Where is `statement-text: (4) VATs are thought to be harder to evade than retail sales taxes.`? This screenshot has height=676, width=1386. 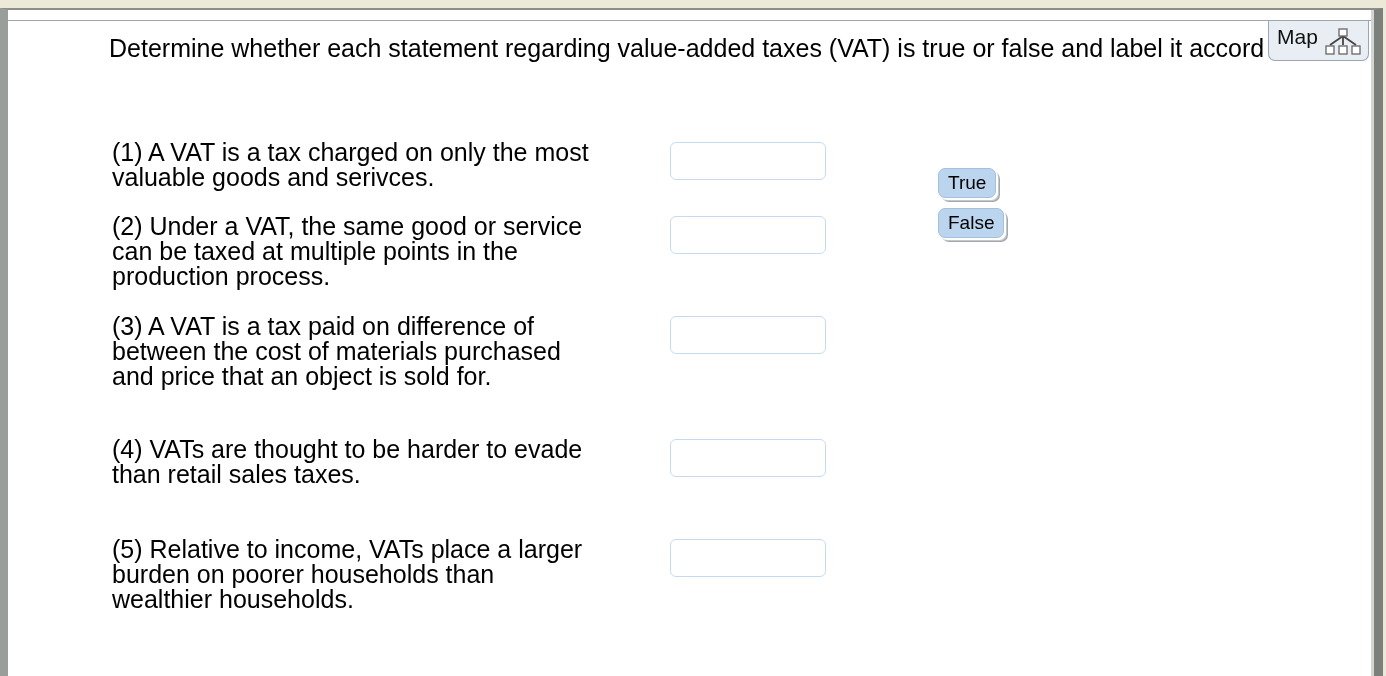
statement-text: (4) VATs are thought to be harder to evade than retail sales taxes. is located at coordinates (348, 463).